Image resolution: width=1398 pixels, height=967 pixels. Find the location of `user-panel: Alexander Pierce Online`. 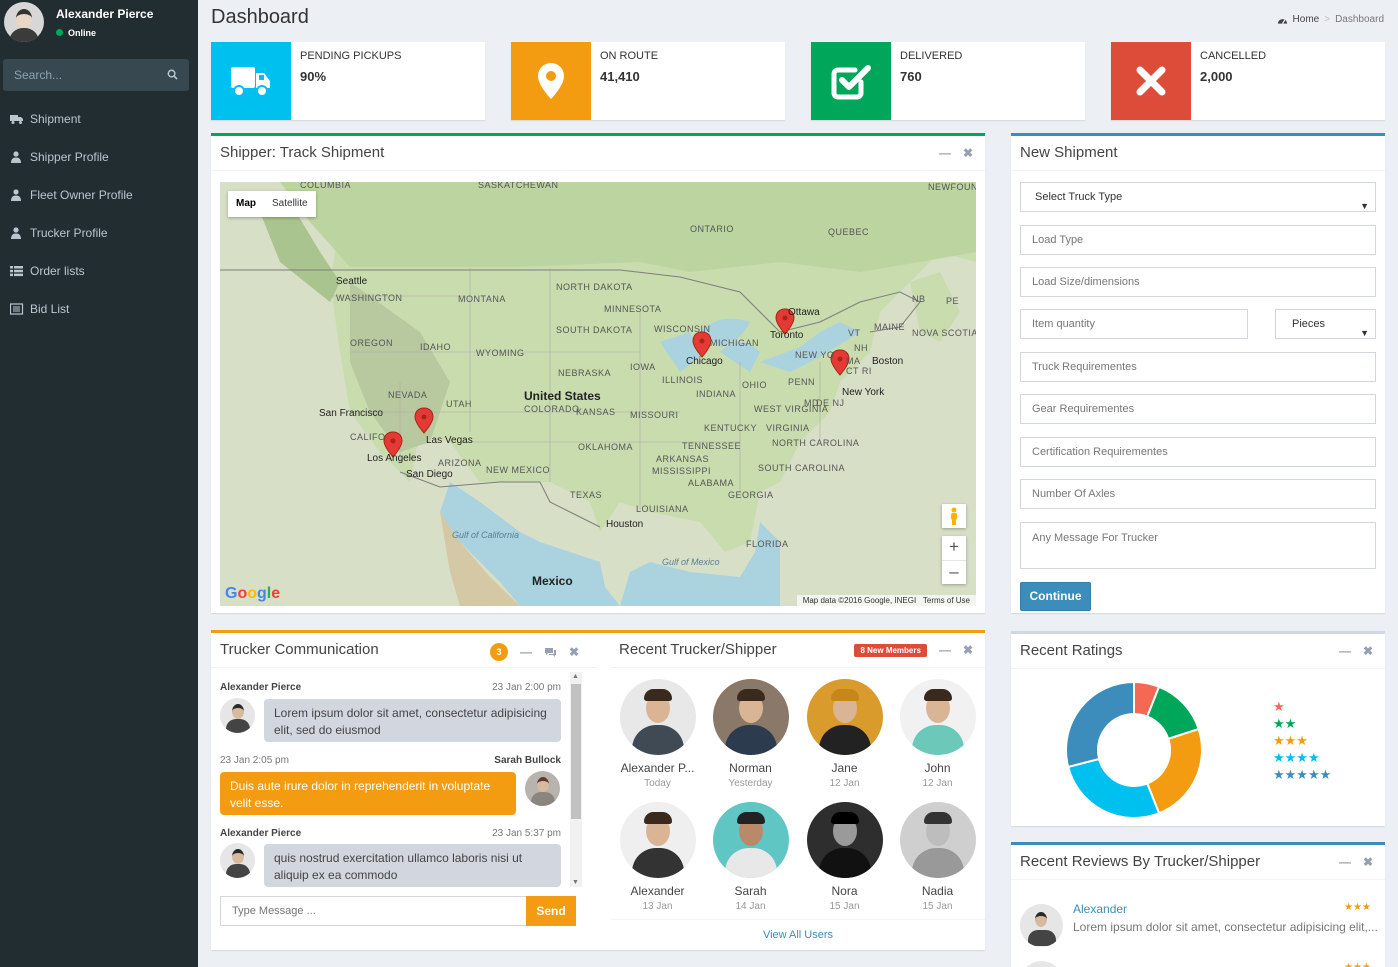

user-panel: Alexander Pierce Online is located at coordinates (99, 25).